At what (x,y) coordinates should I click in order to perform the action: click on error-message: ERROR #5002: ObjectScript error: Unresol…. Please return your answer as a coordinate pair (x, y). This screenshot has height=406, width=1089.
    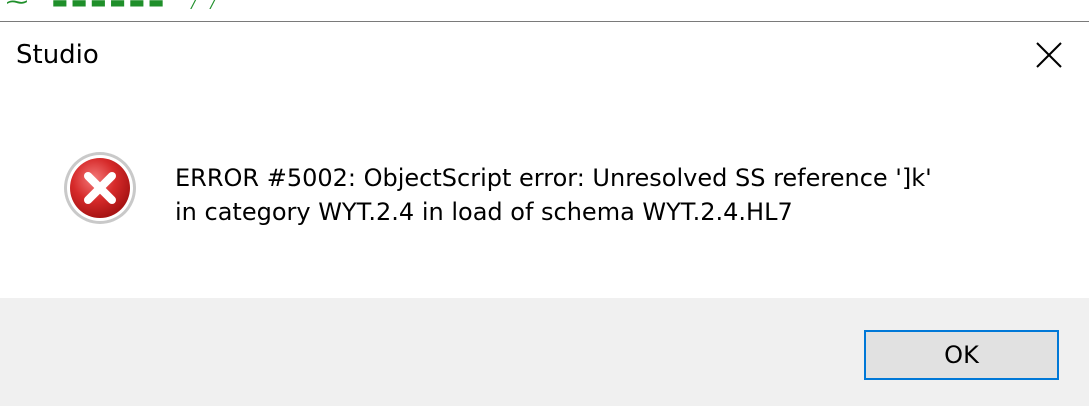
    Looking at the image, I should click on (553, 195).